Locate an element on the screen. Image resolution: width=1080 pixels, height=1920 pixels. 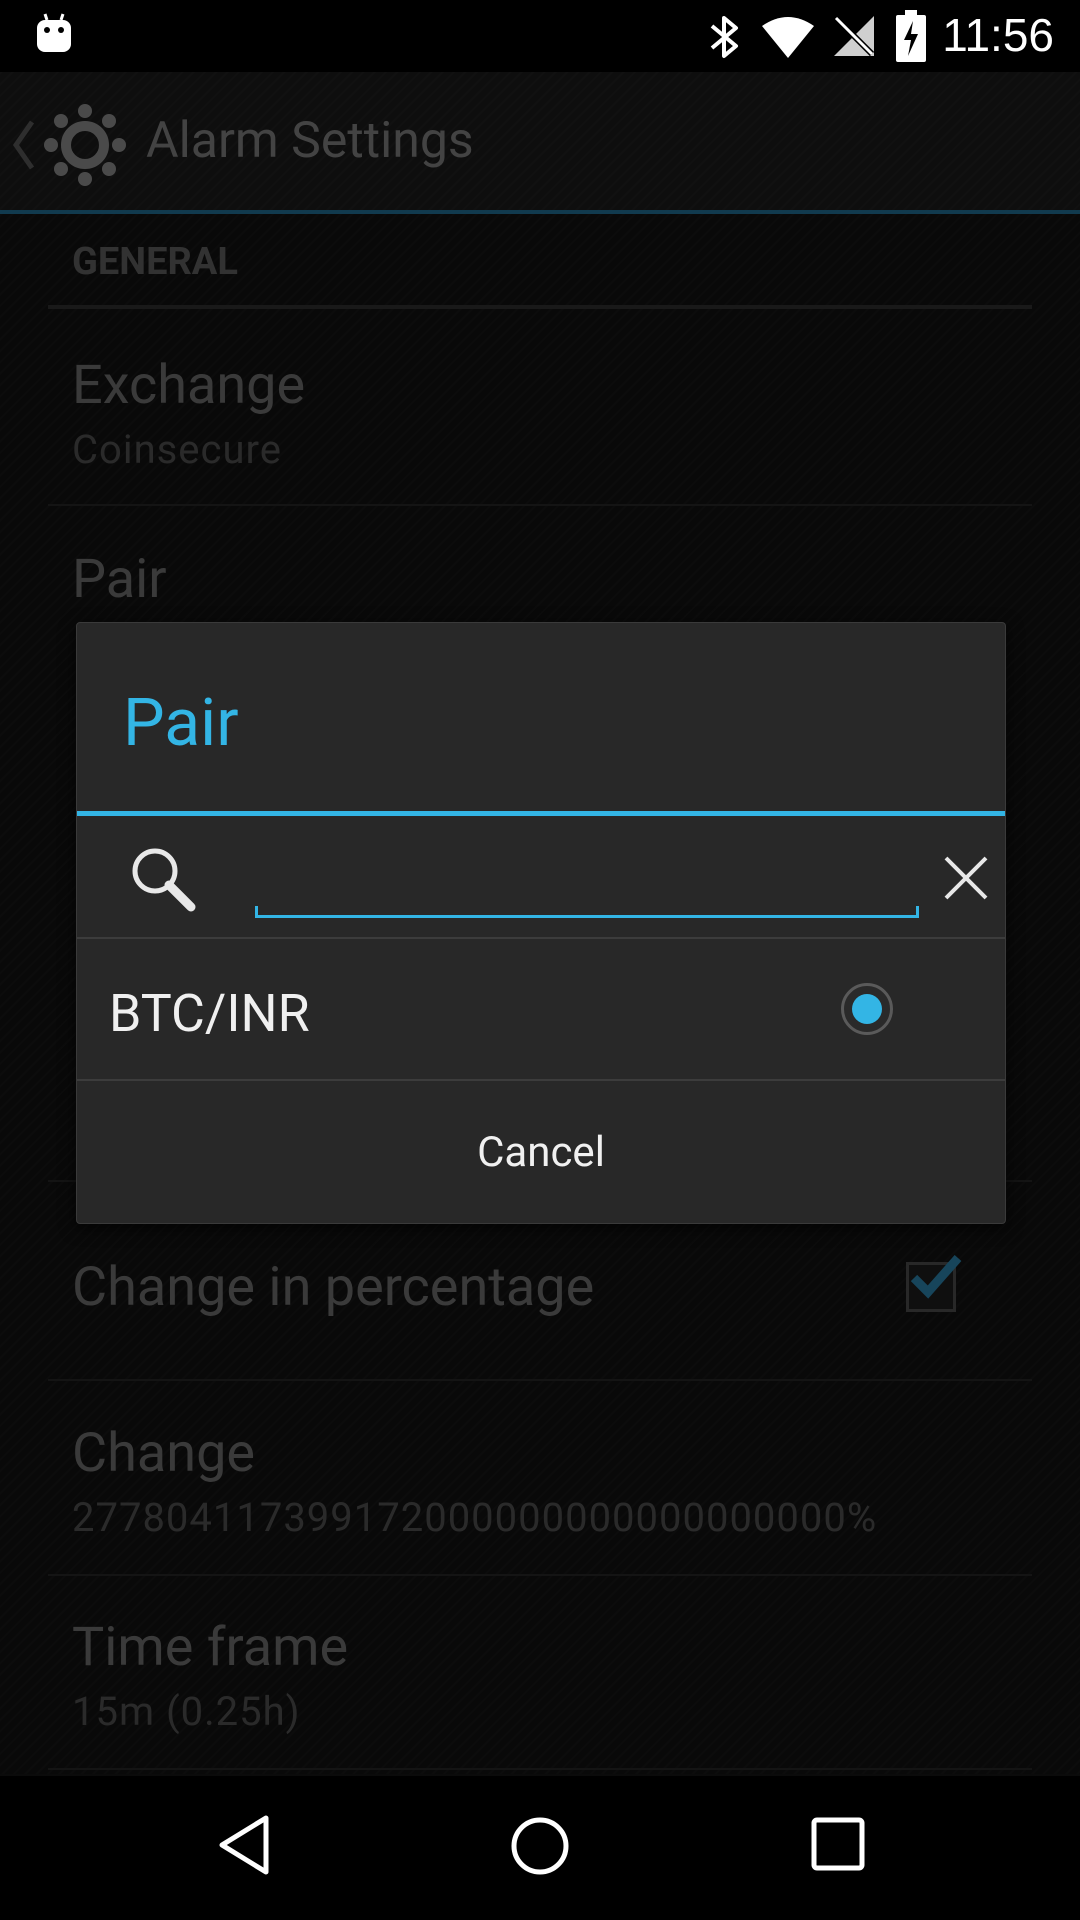
option-btc-inr: BTC/INR is located at coordinates (541, 1009).